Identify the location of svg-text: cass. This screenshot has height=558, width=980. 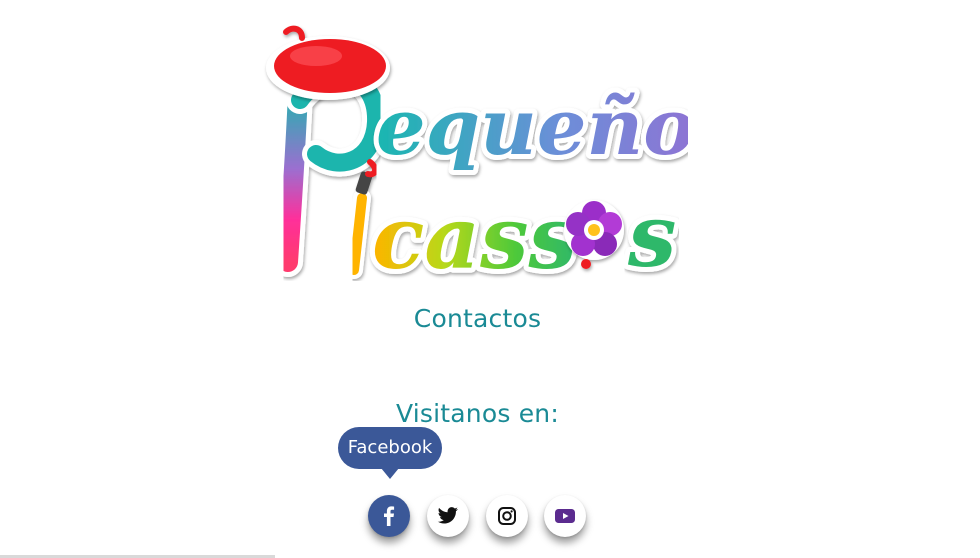
(474, 236).